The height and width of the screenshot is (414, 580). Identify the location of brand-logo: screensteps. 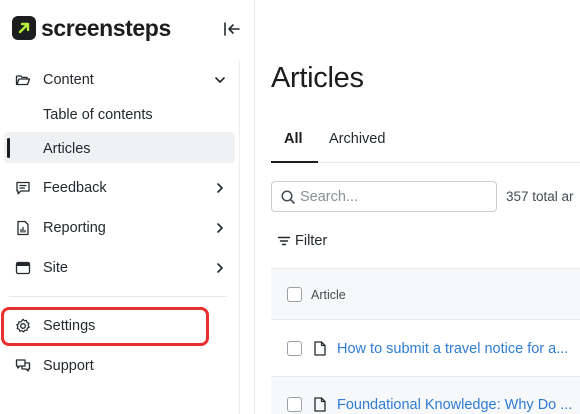
(91, 28).